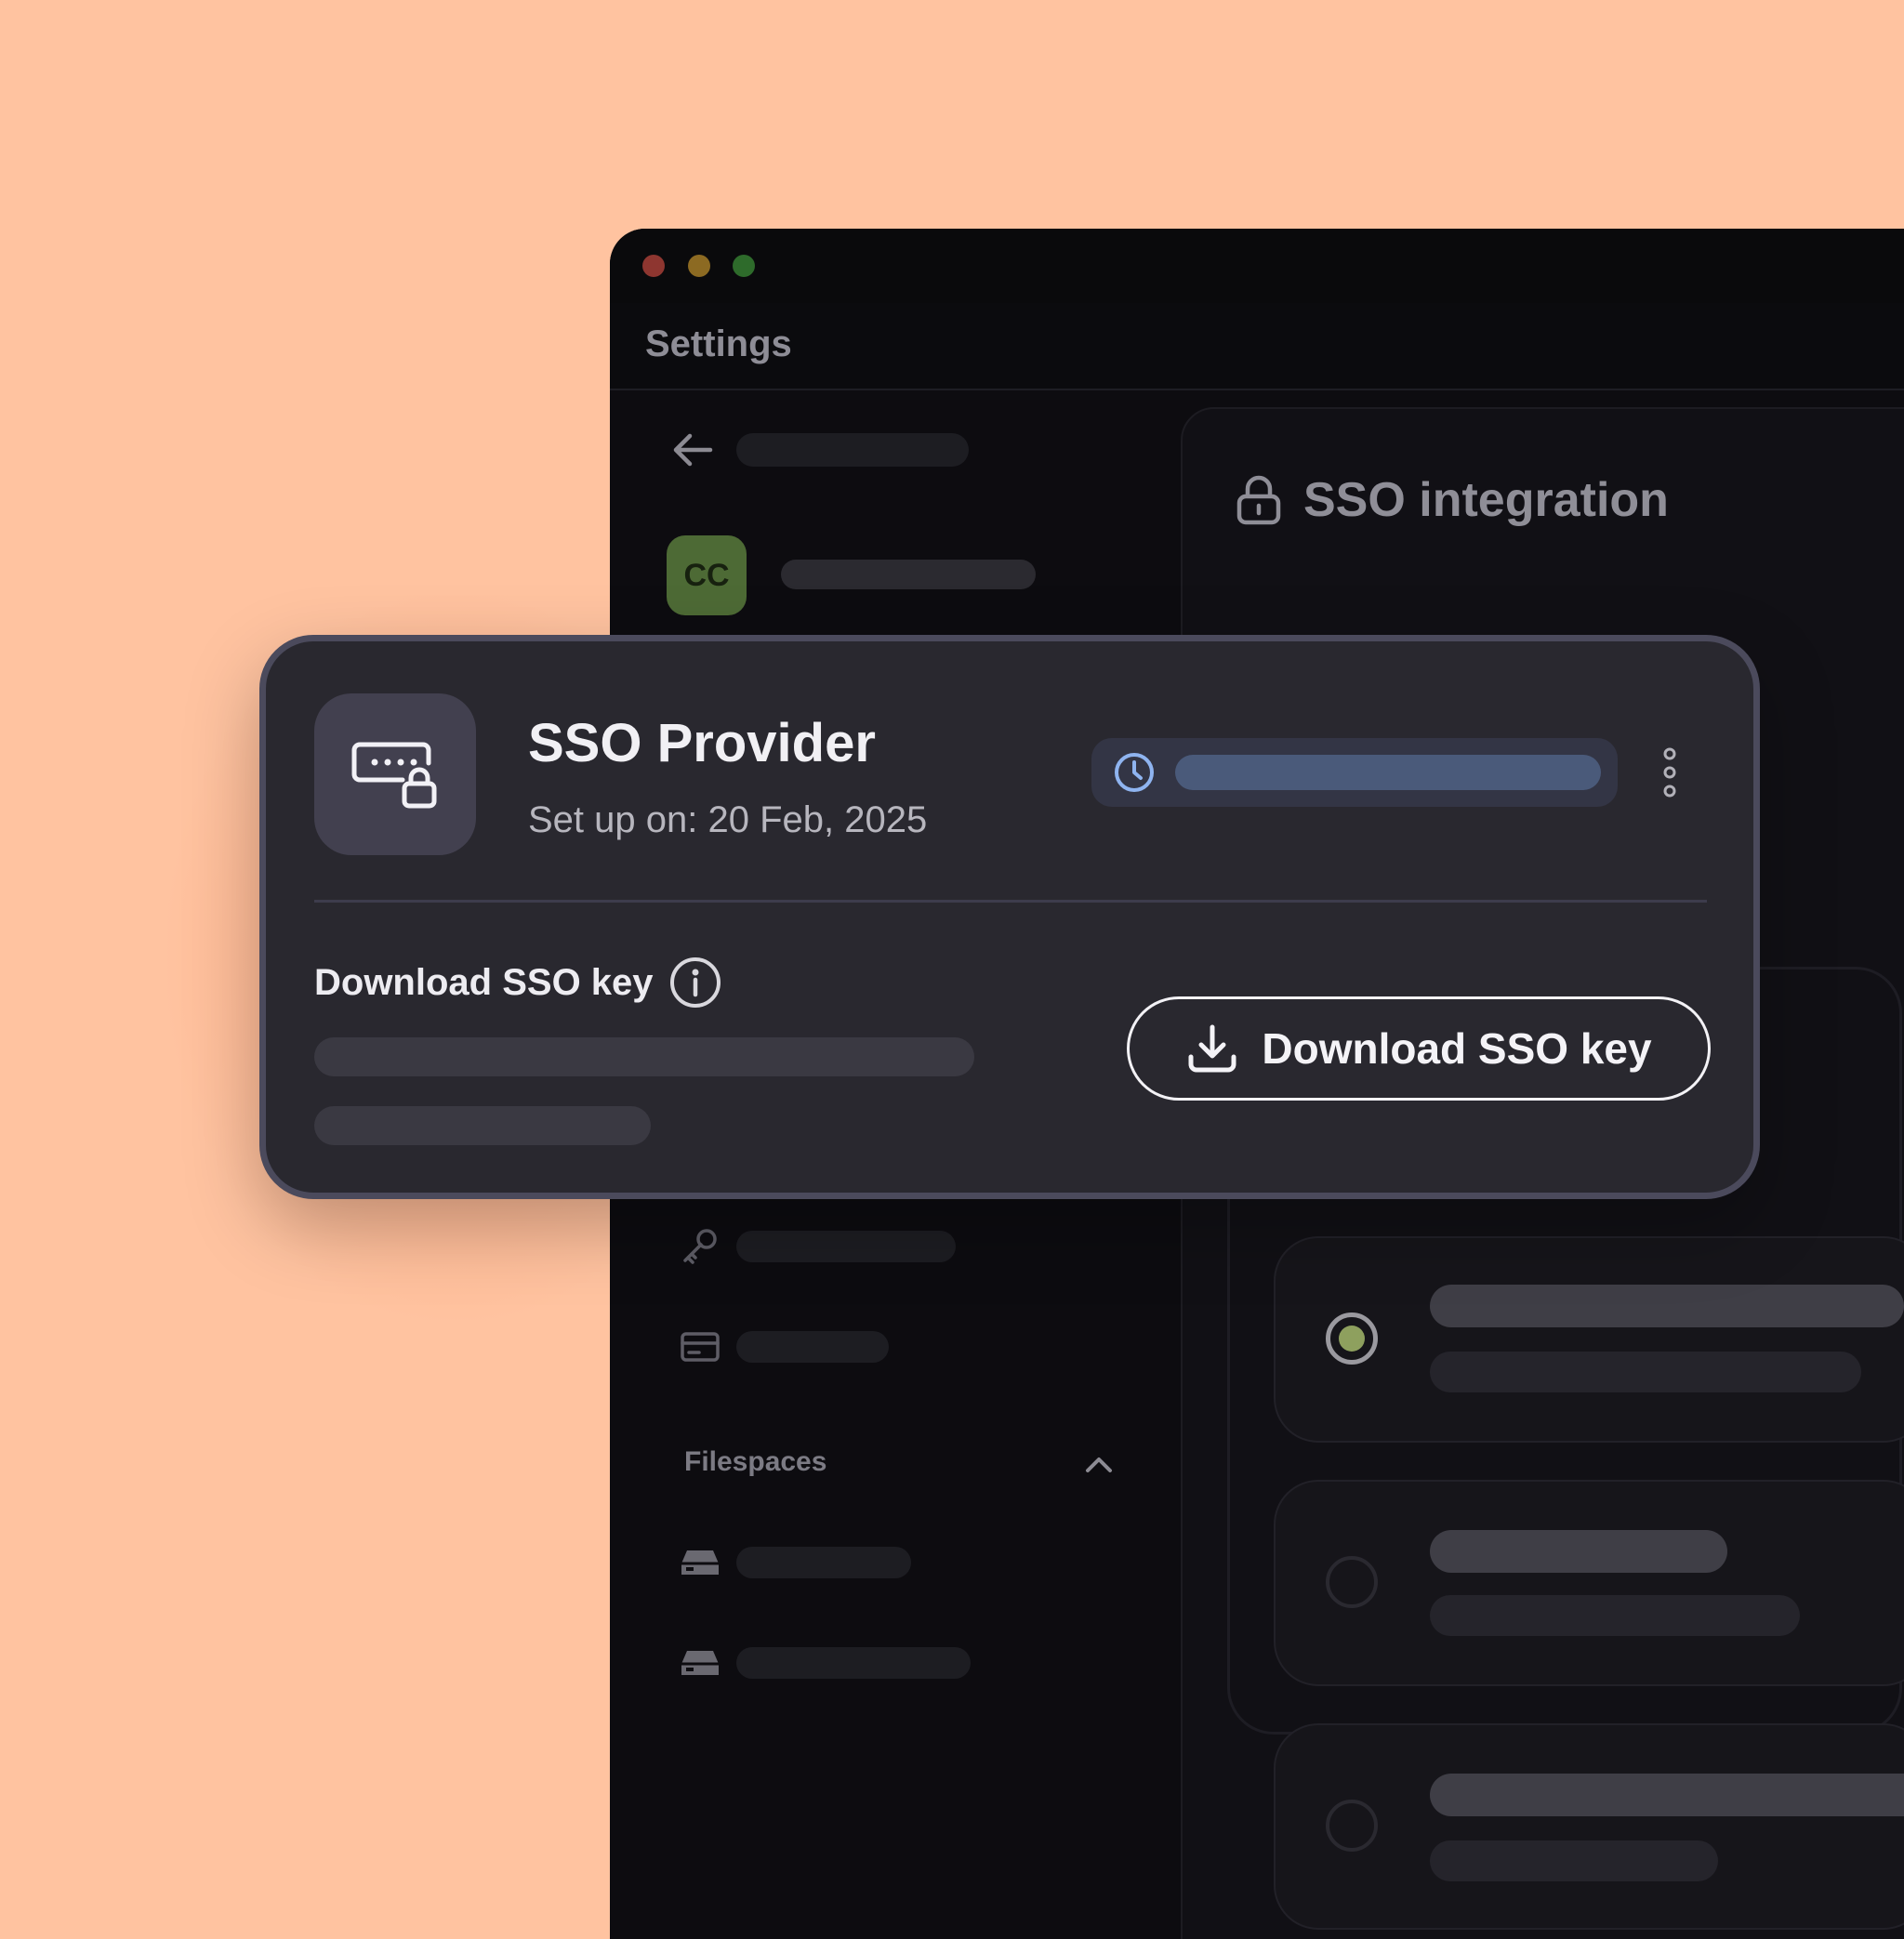 This screenshot has height=1939, width=1904. I want to click on download-icon, so click(1212, 1048).